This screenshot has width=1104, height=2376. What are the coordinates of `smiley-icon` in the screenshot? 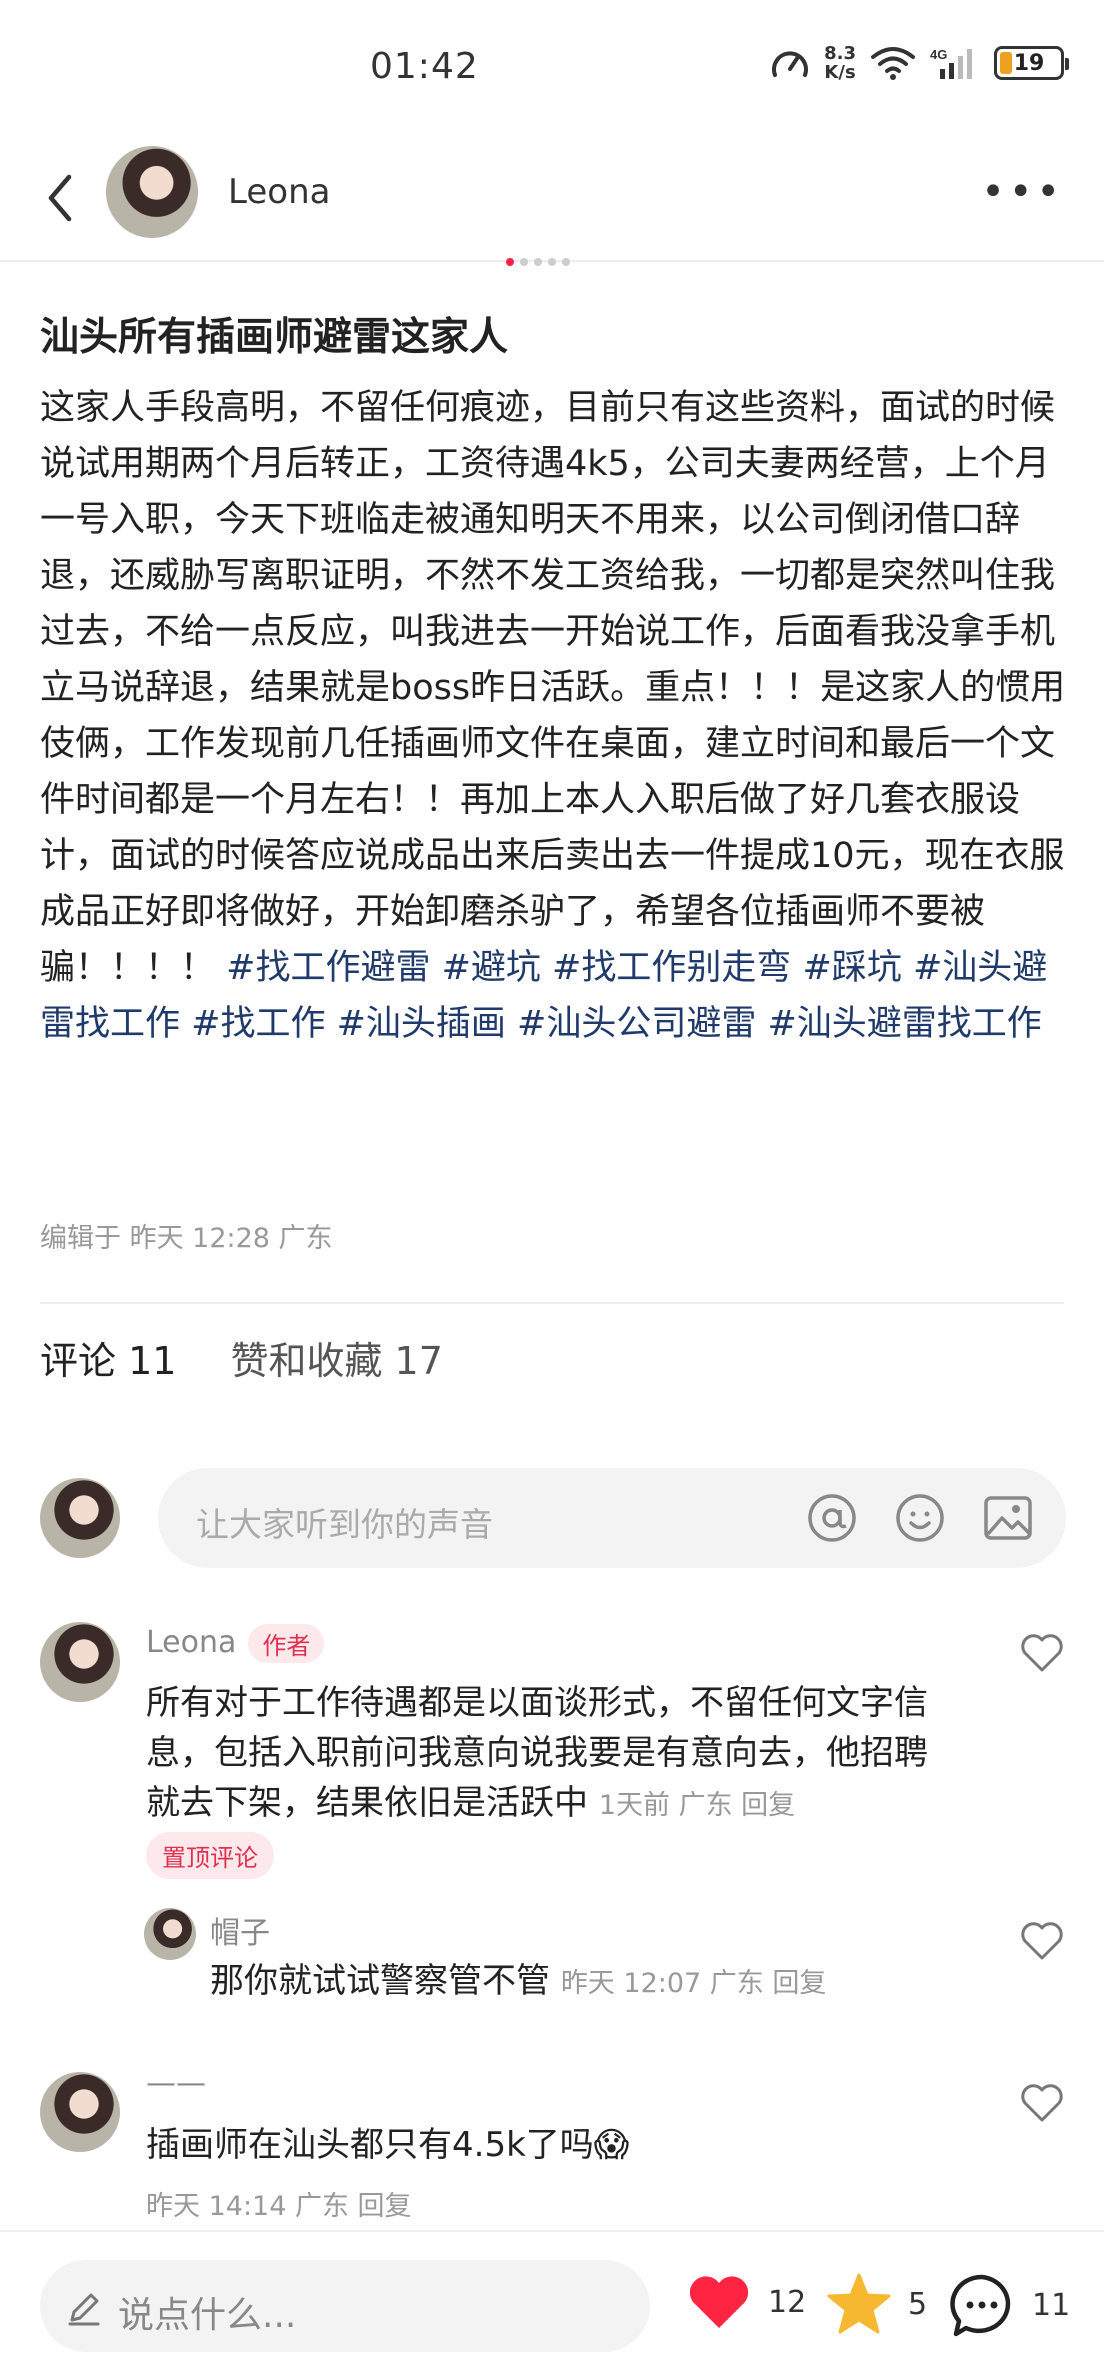 It's located at (920, 1518).